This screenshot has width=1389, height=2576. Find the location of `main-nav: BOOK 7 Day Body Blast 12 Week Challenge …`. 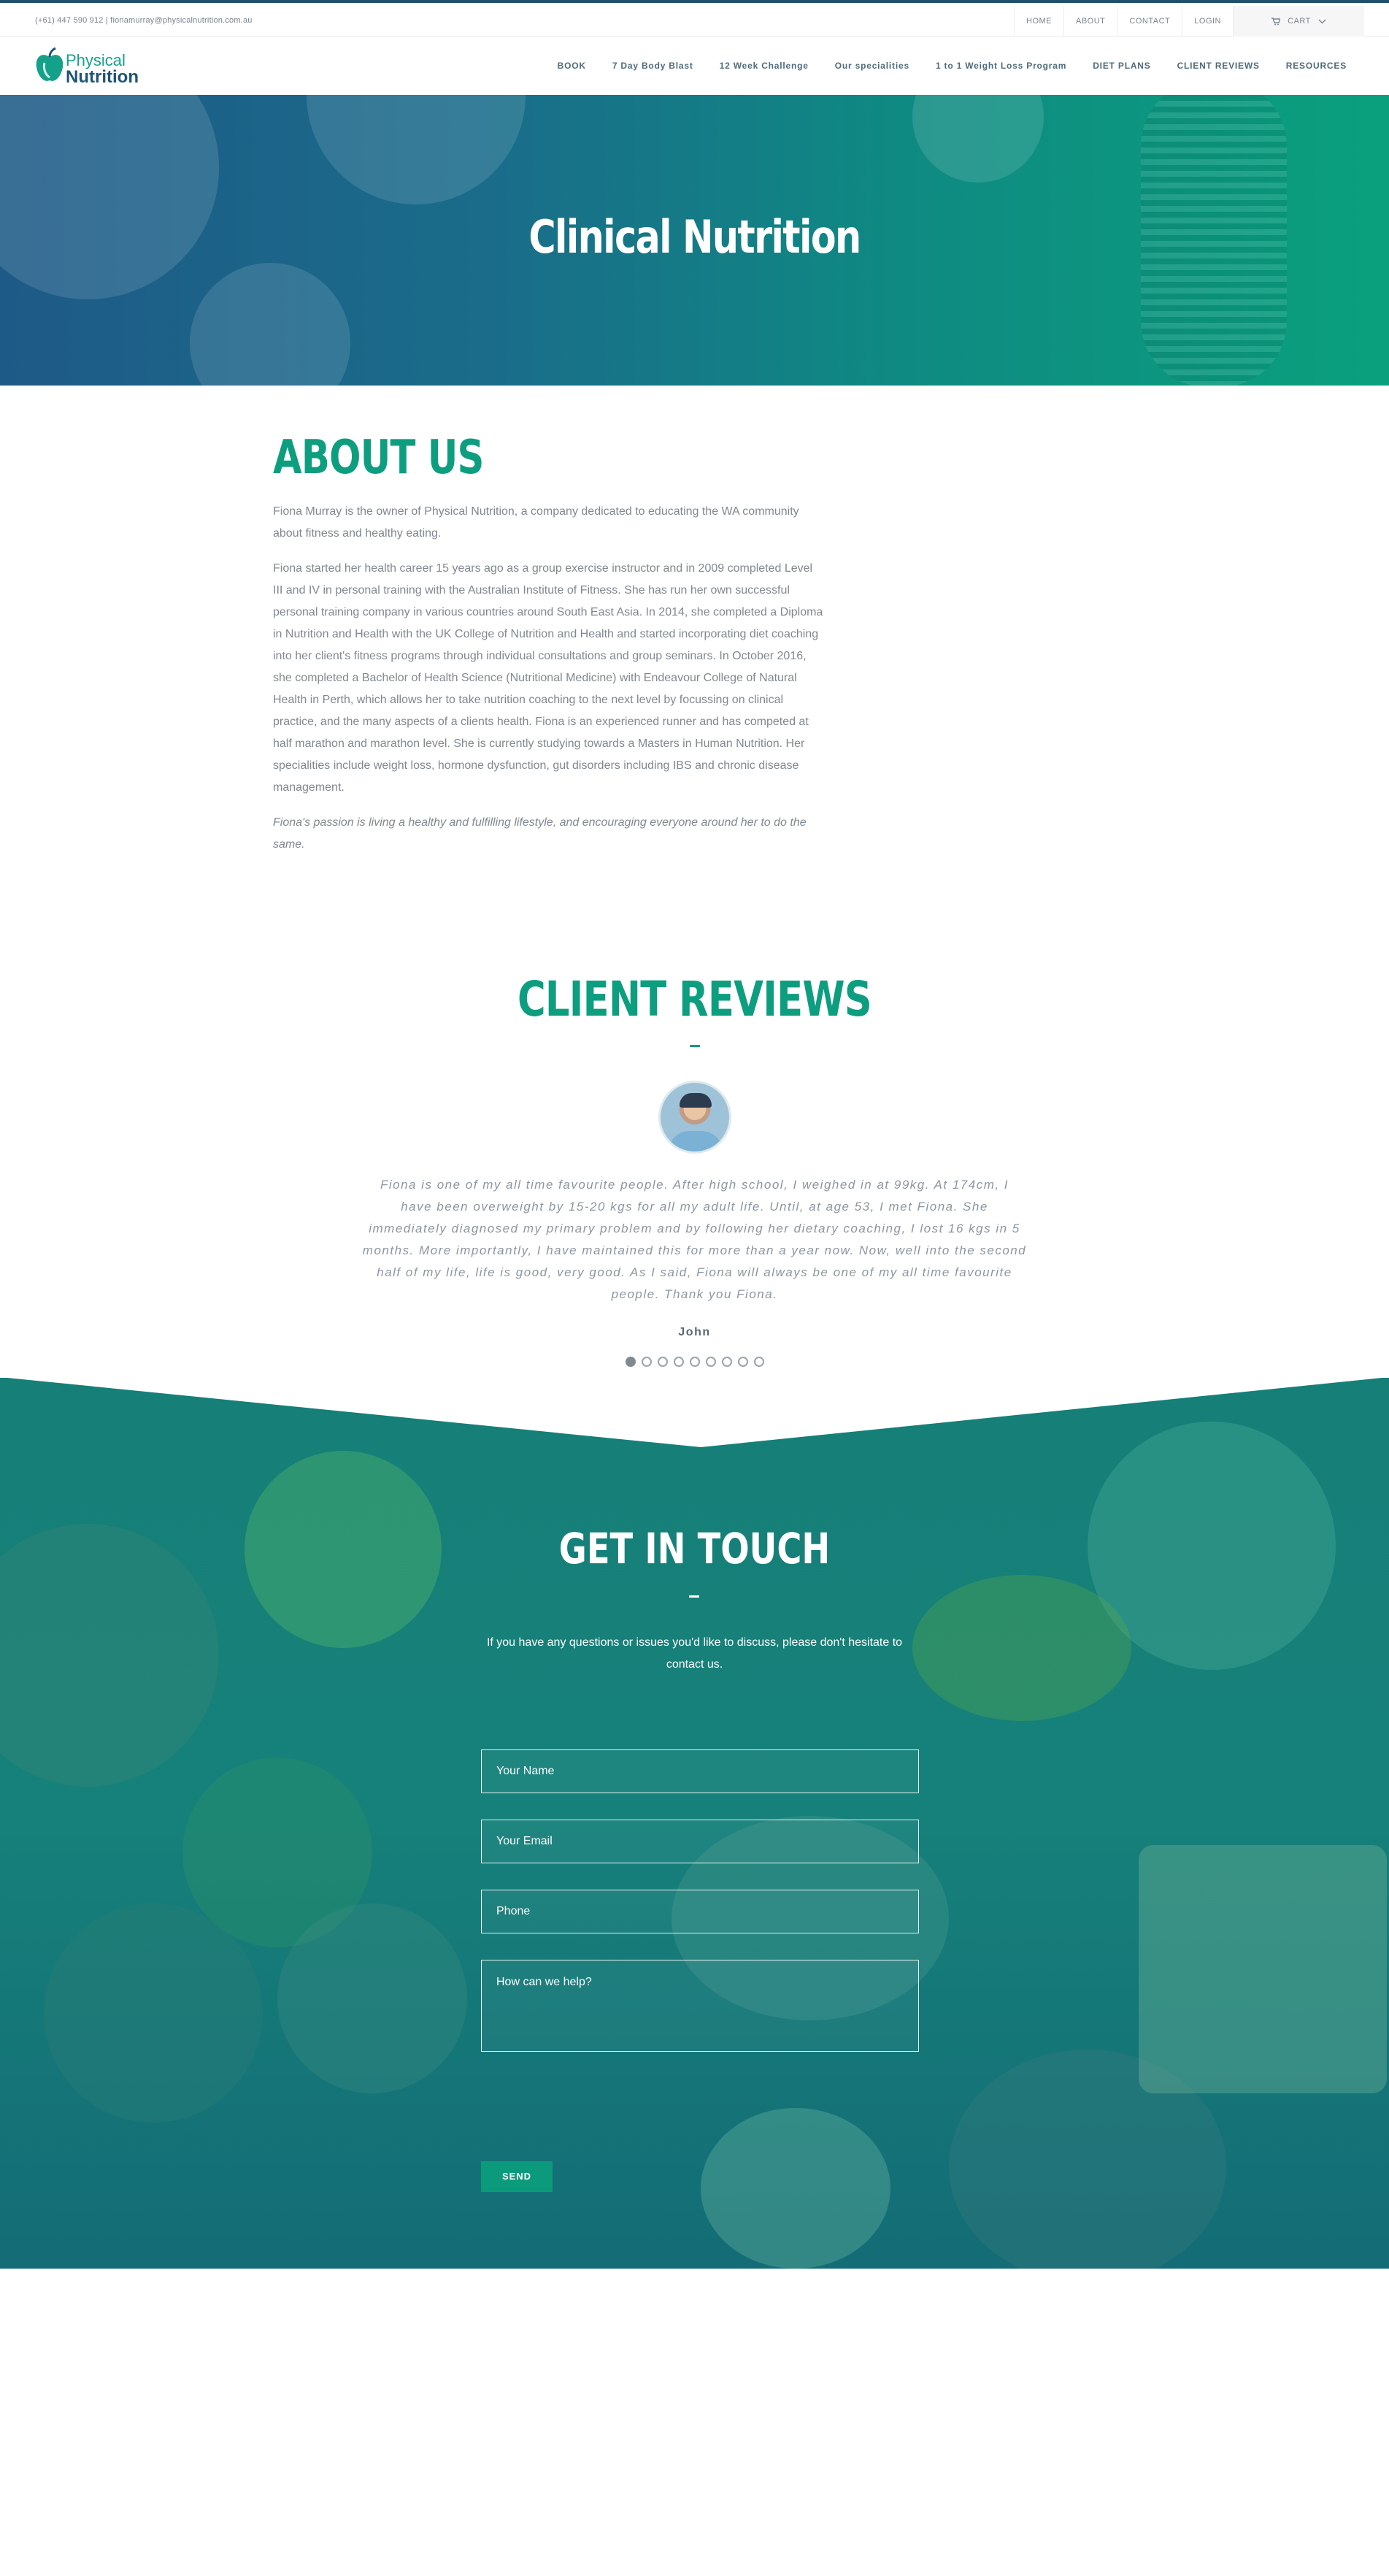

main-nav: BOOK 7 Day Body Blast 12 Week Challenge … is located at coordinates (952, 66).